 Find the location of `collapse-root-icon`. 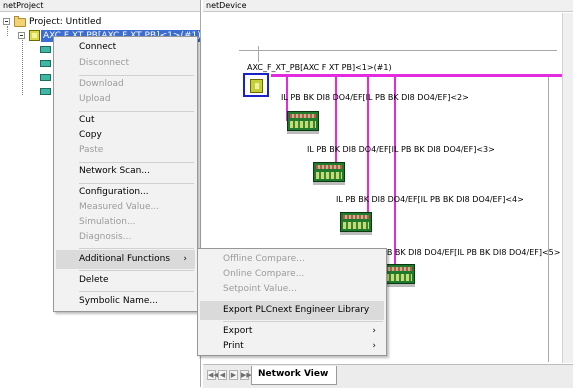

collapse-root-icon is located at coordinates (6, 21).